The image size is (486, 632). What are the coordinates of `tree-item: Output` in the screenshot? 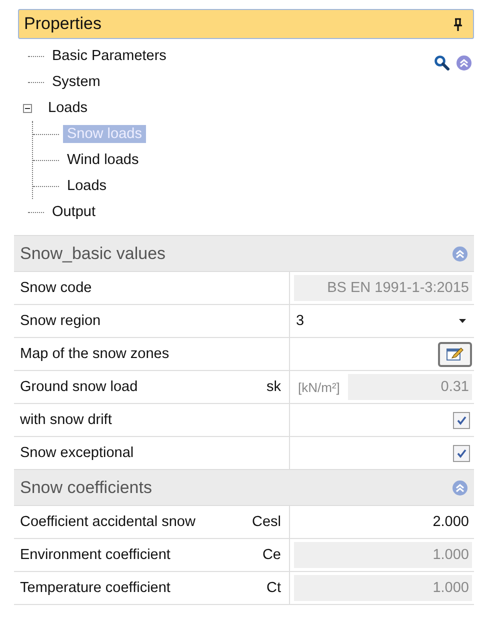 It's located at (74, 212).